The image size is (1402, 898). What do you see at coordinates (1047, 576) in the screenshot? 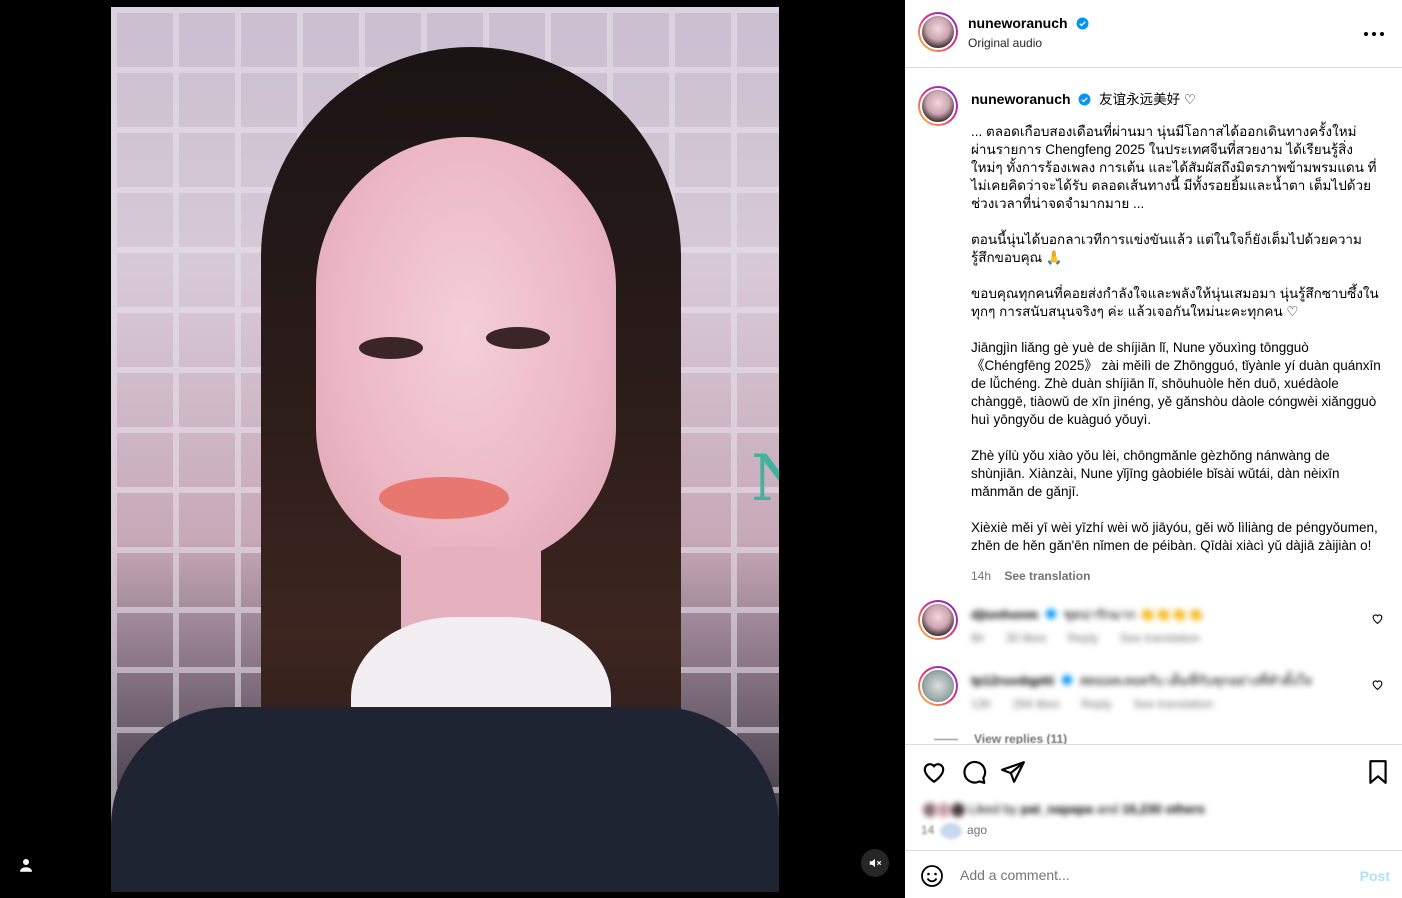
I see `see-translation-link: See translation` at bounding box center [1047, 576].